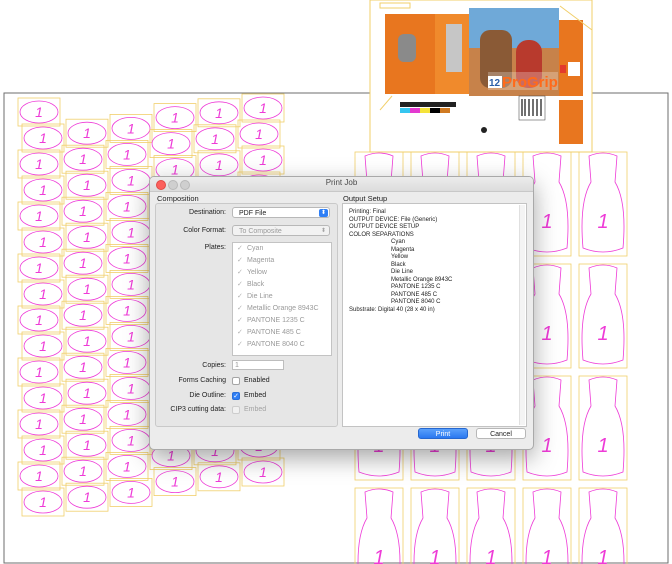  I want to click on color-format-select: To Composite ⬍, so click(281, 230).